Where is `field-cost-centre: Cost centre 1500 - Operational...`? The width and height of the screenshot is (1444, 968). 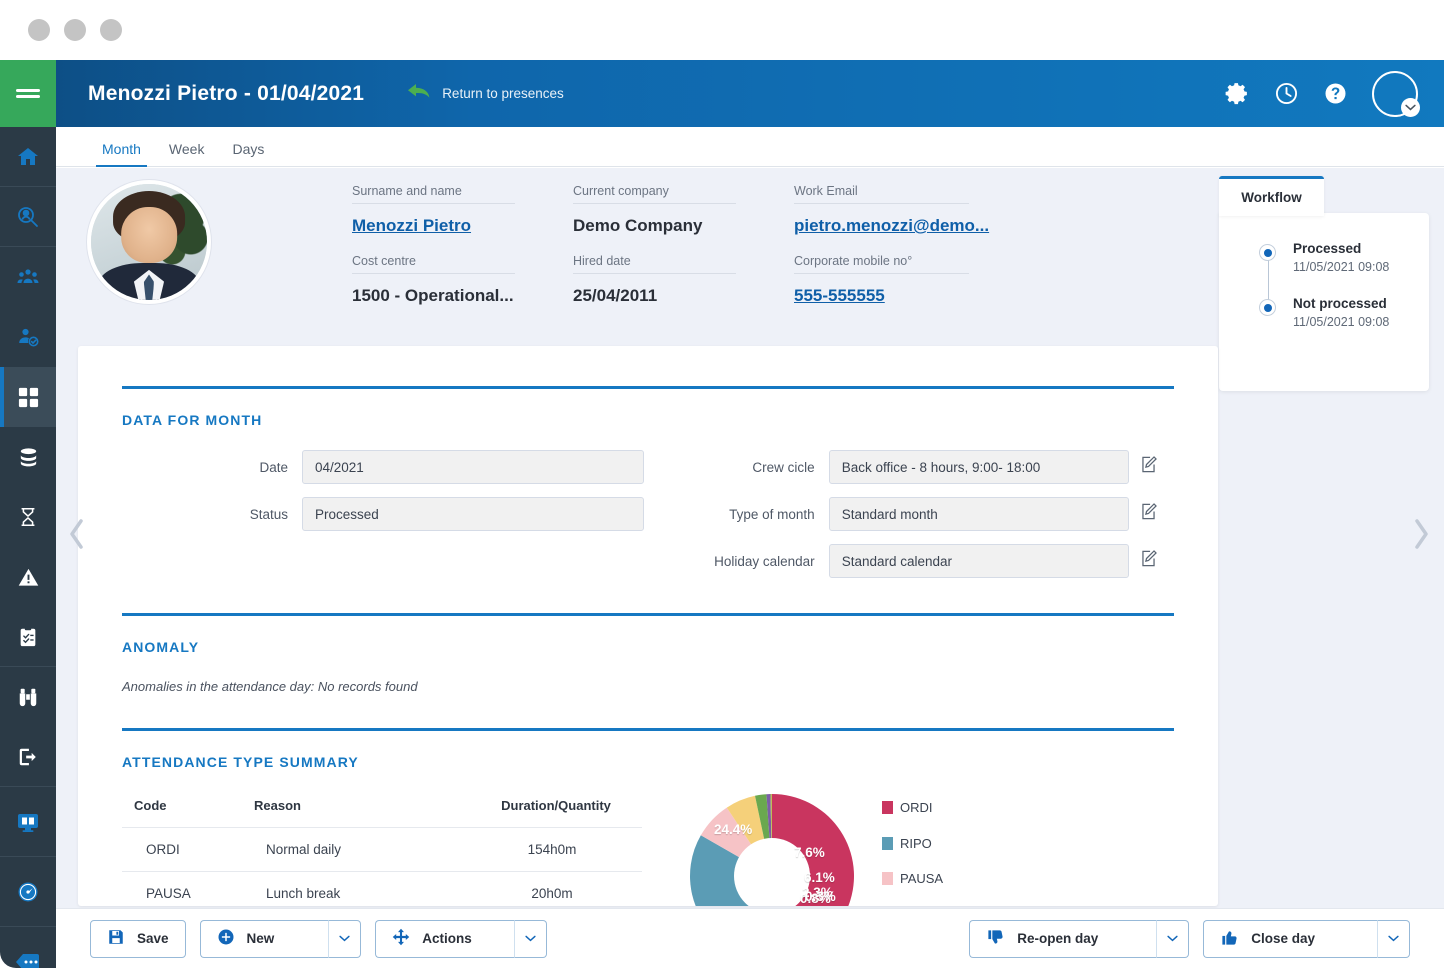 field-cost-centre: Cost centre 1500 - Operational... is located at coordinates (462, 280).